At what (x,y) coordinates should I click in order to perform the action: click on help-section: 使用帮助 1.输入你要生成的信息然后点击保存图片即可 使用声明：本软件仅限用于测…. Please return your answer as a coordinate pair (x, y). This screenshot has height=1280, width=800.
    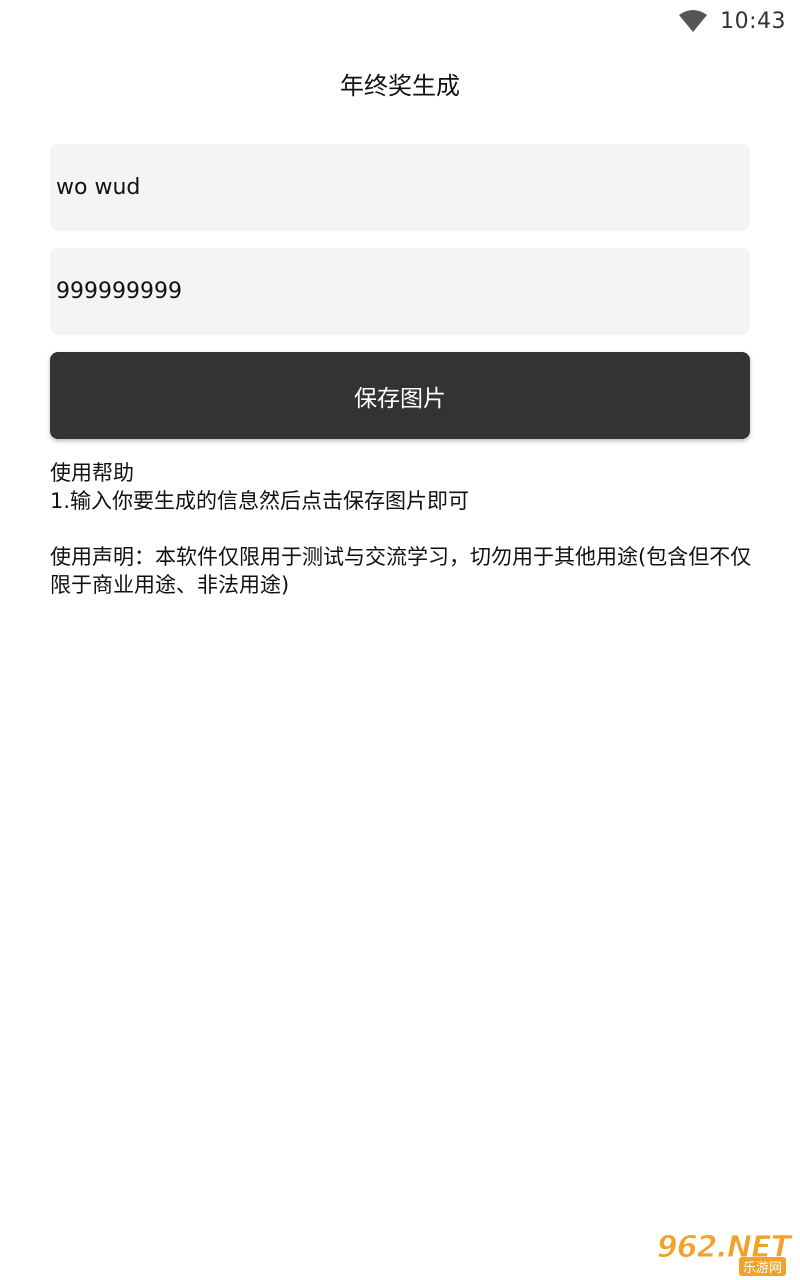
    Looking at the image, I should click on (405, 529).